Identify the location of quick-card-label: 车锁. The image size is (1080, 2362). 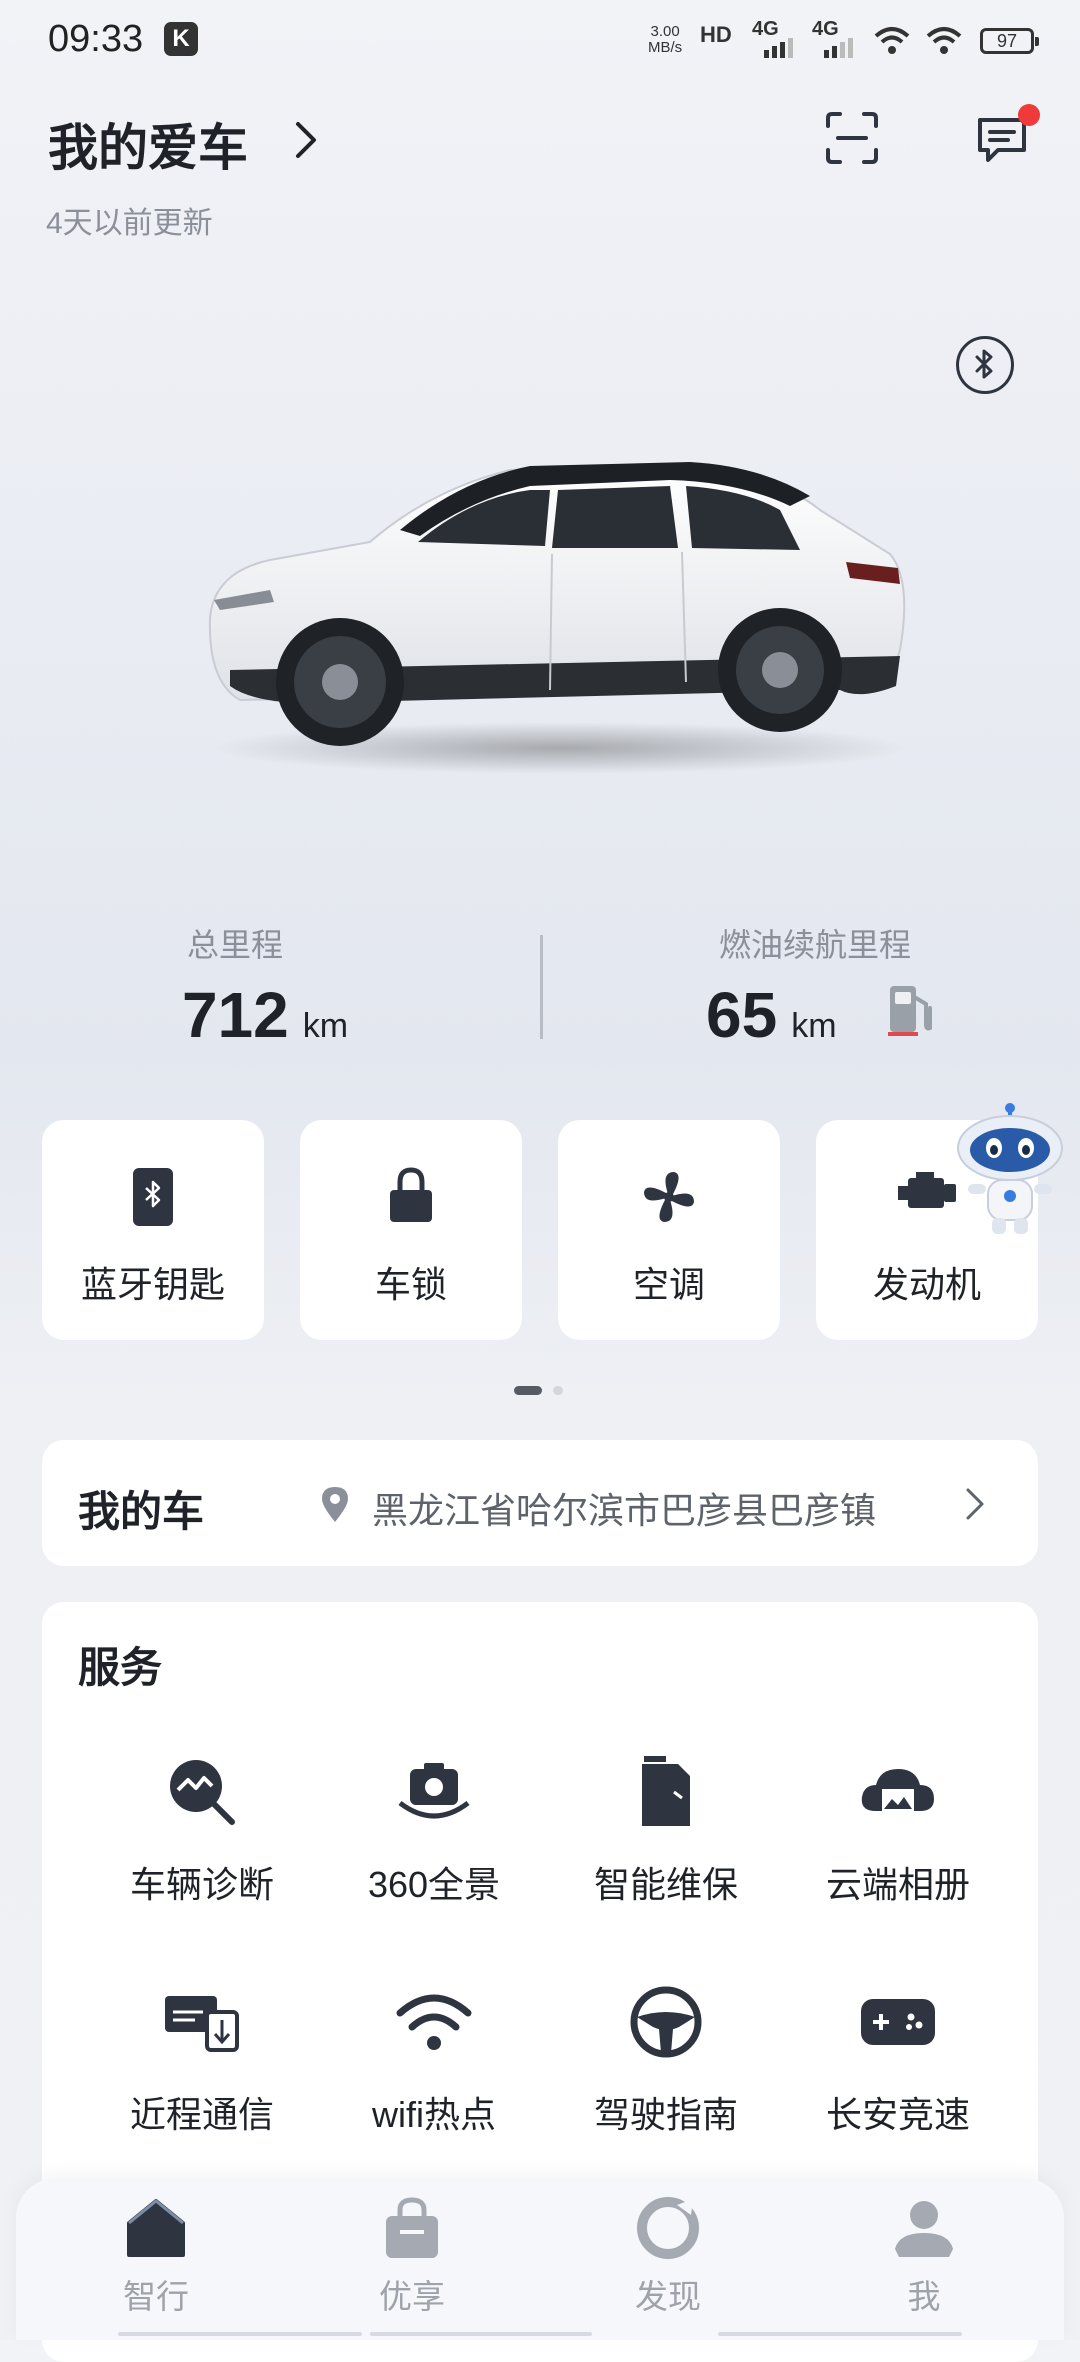
(410, 1284).